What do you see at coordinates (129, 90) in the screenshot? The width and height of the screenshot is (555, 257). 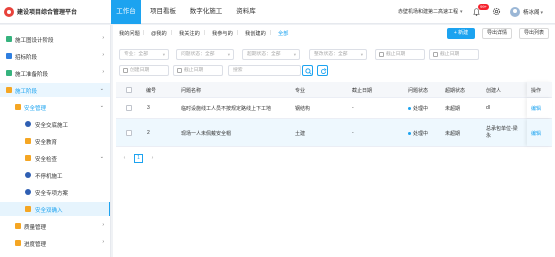 I see `select-all-checkbox` at bounding box center [129, 90].